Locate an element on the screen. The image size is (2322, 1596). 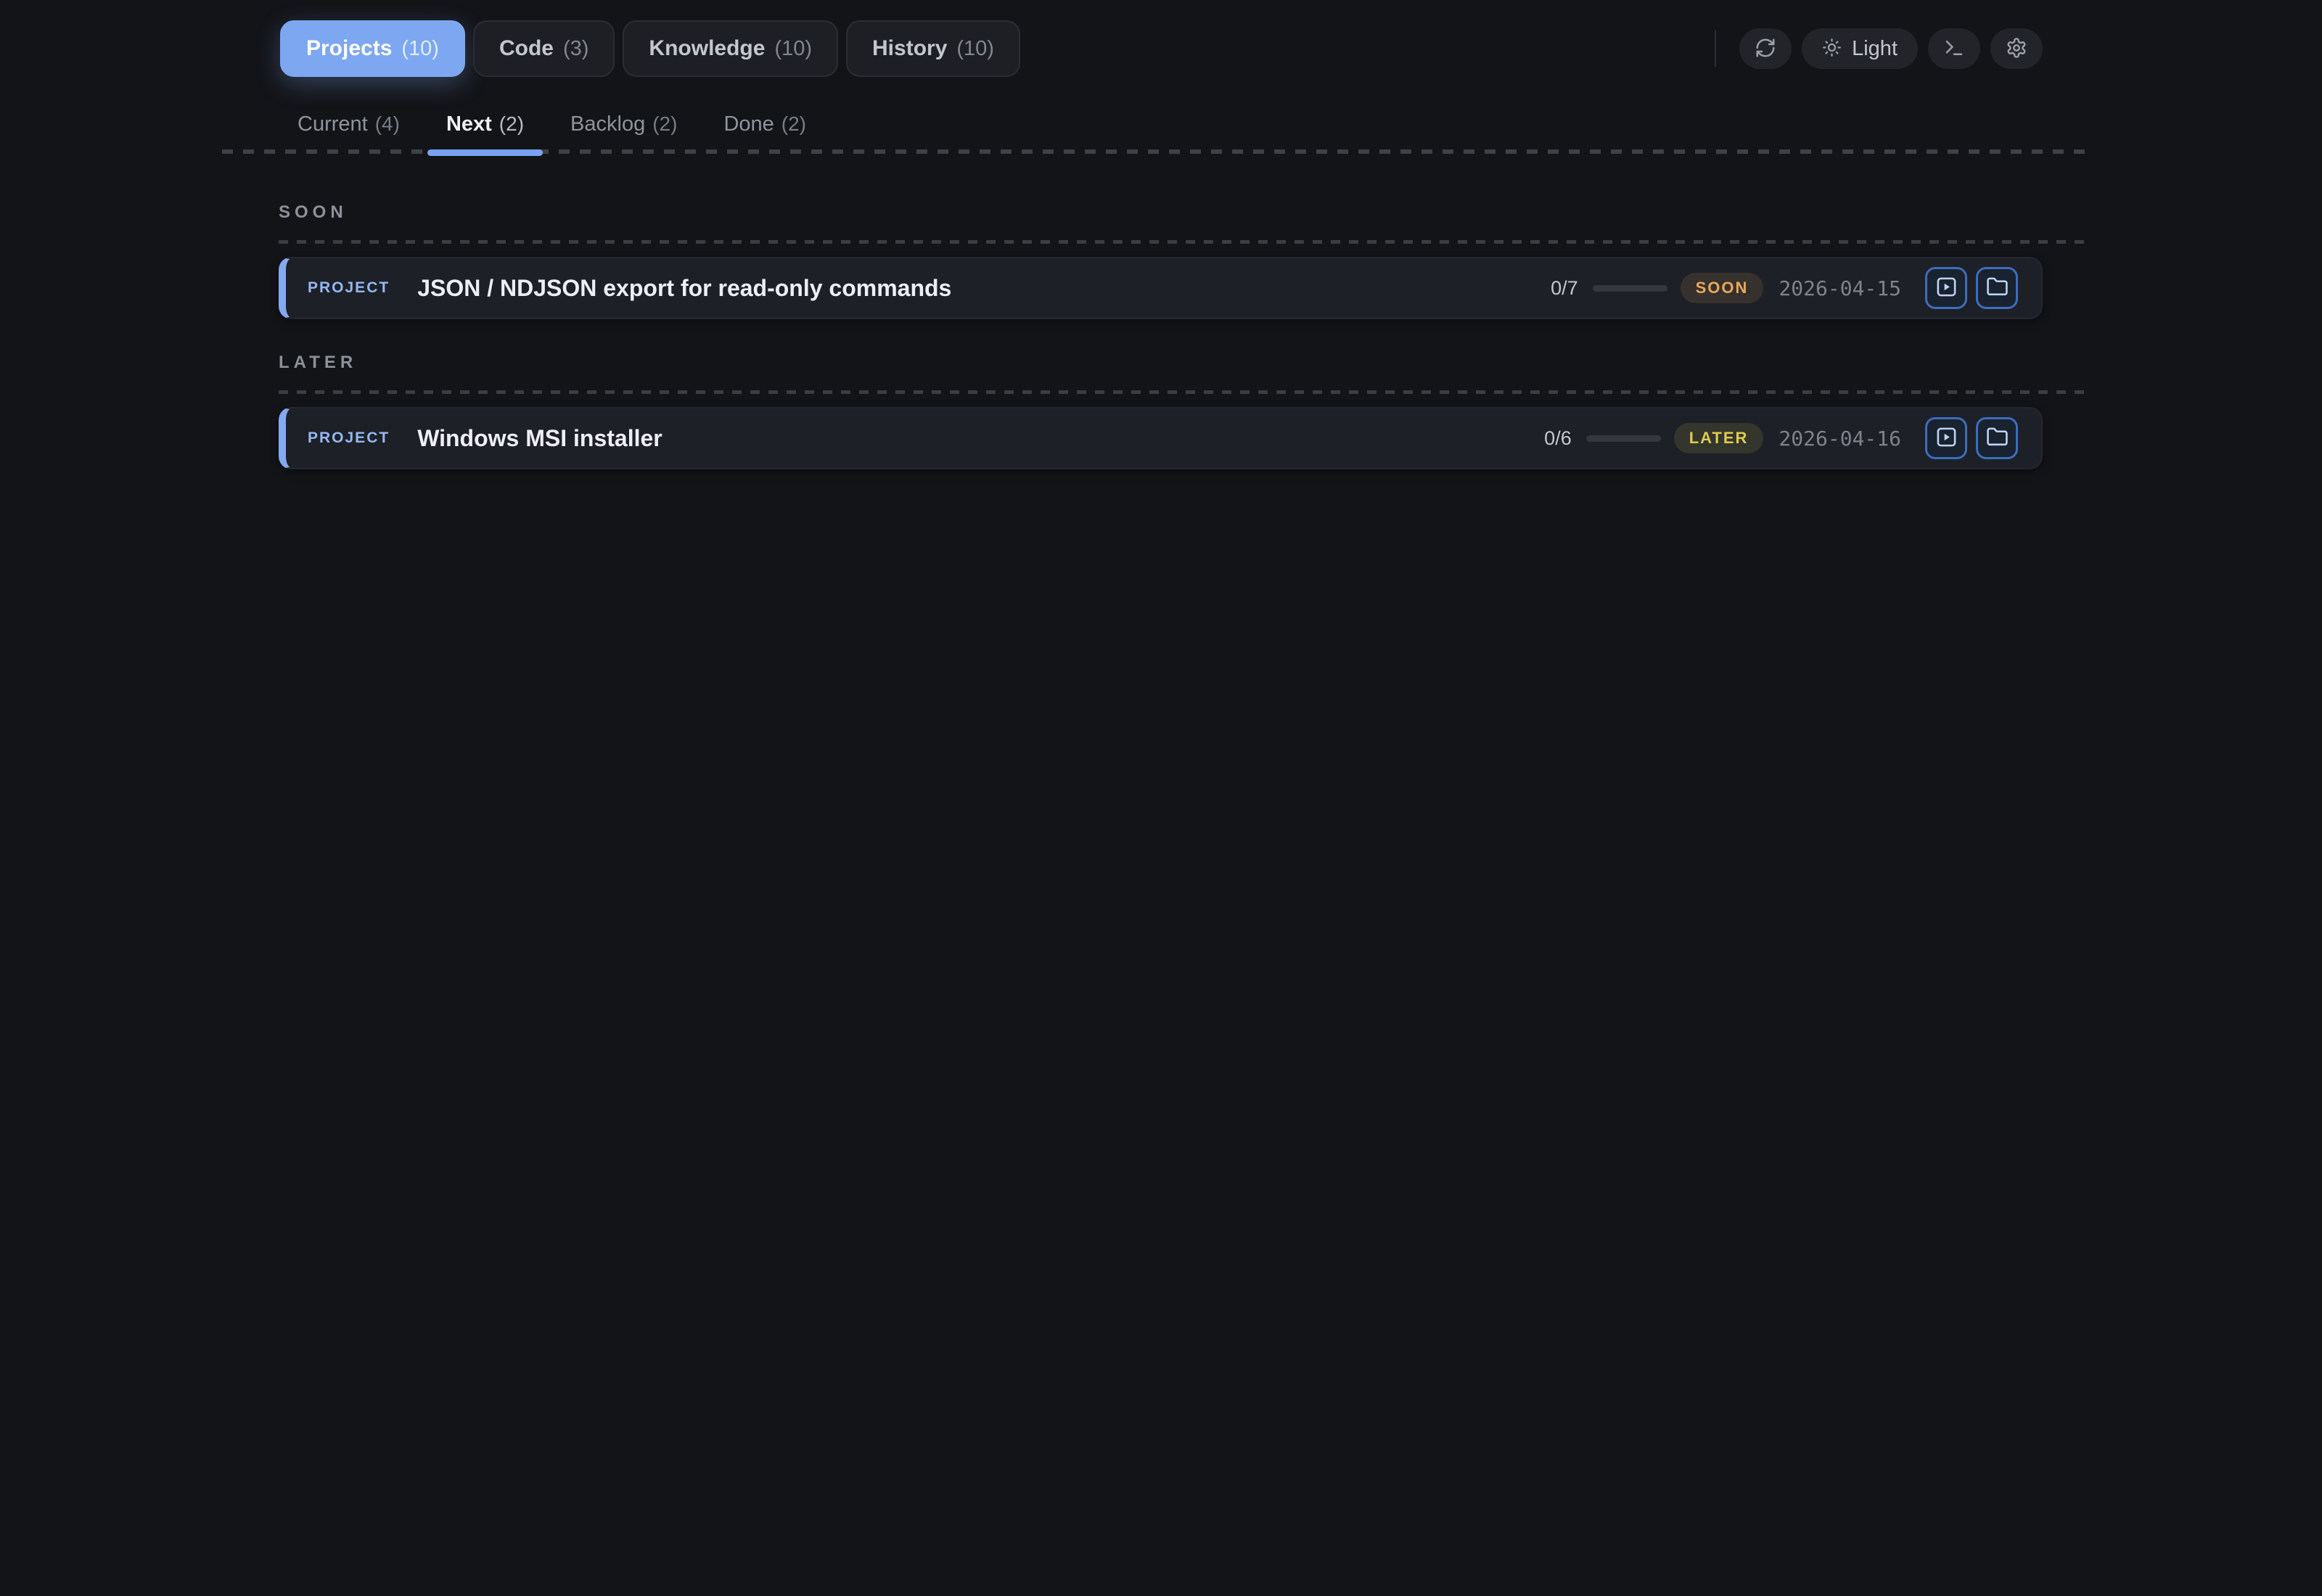
terminal-icon is located at coordinates (1954, 49).